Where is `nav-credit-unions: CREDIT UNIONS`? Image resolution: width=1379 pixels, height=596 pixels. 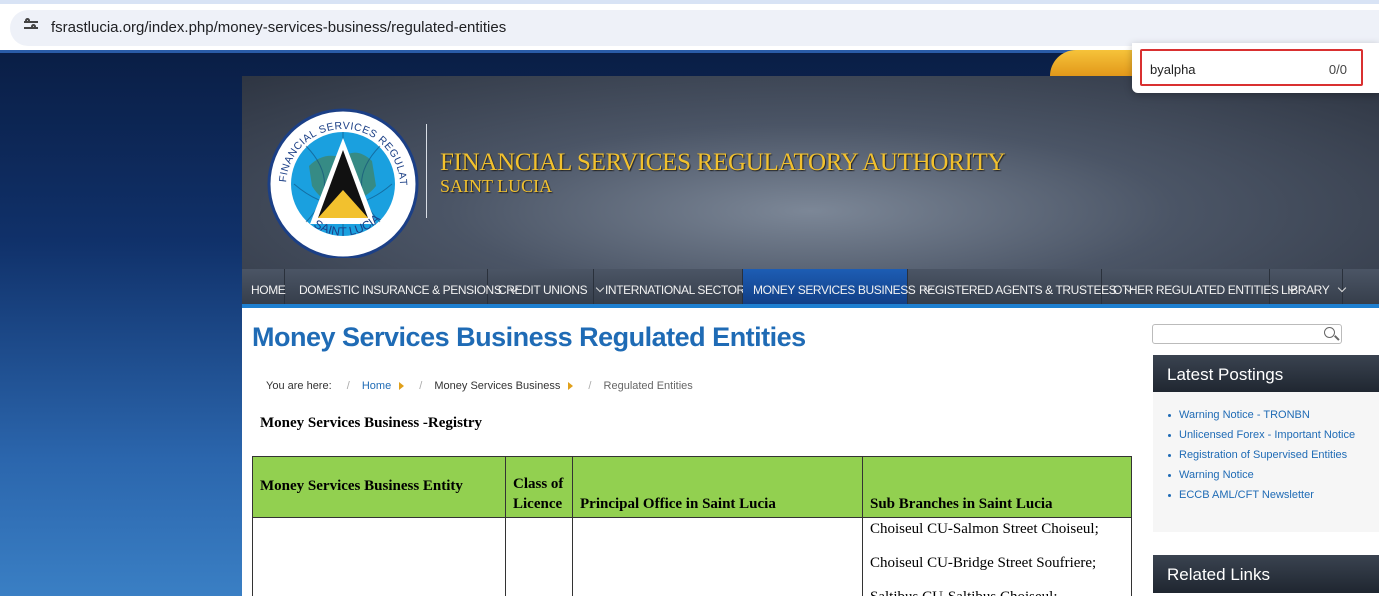 nav-credit-unions: CREDIT UNIONS is located at coordinates (546, 286).